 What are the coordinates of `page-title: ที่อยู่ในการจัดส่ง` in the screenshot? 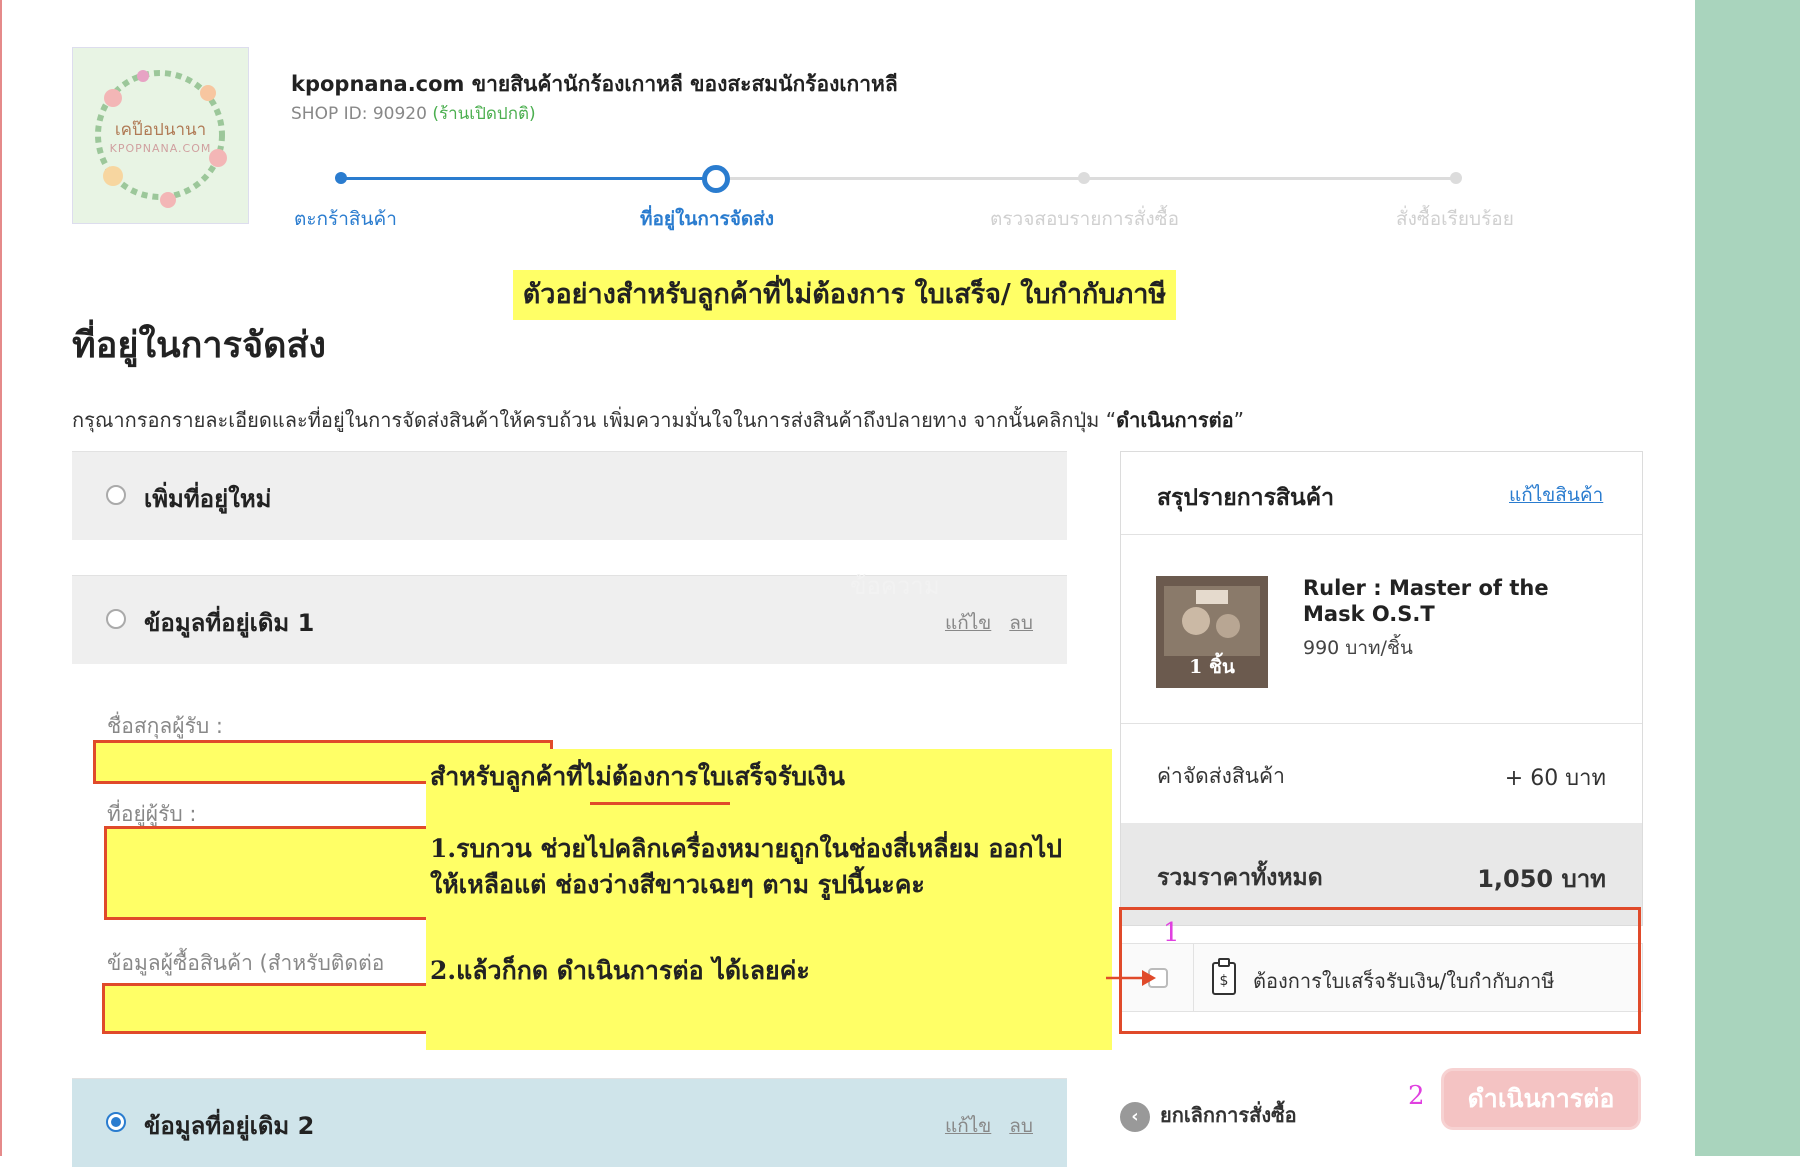 It's located at (199, 345).